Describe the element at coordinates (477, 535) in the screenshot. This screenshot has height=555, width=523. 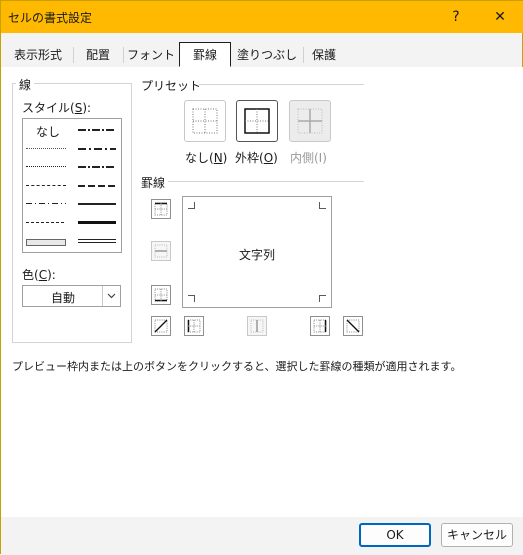
I see `cancel-button: キャンセル` at that location.